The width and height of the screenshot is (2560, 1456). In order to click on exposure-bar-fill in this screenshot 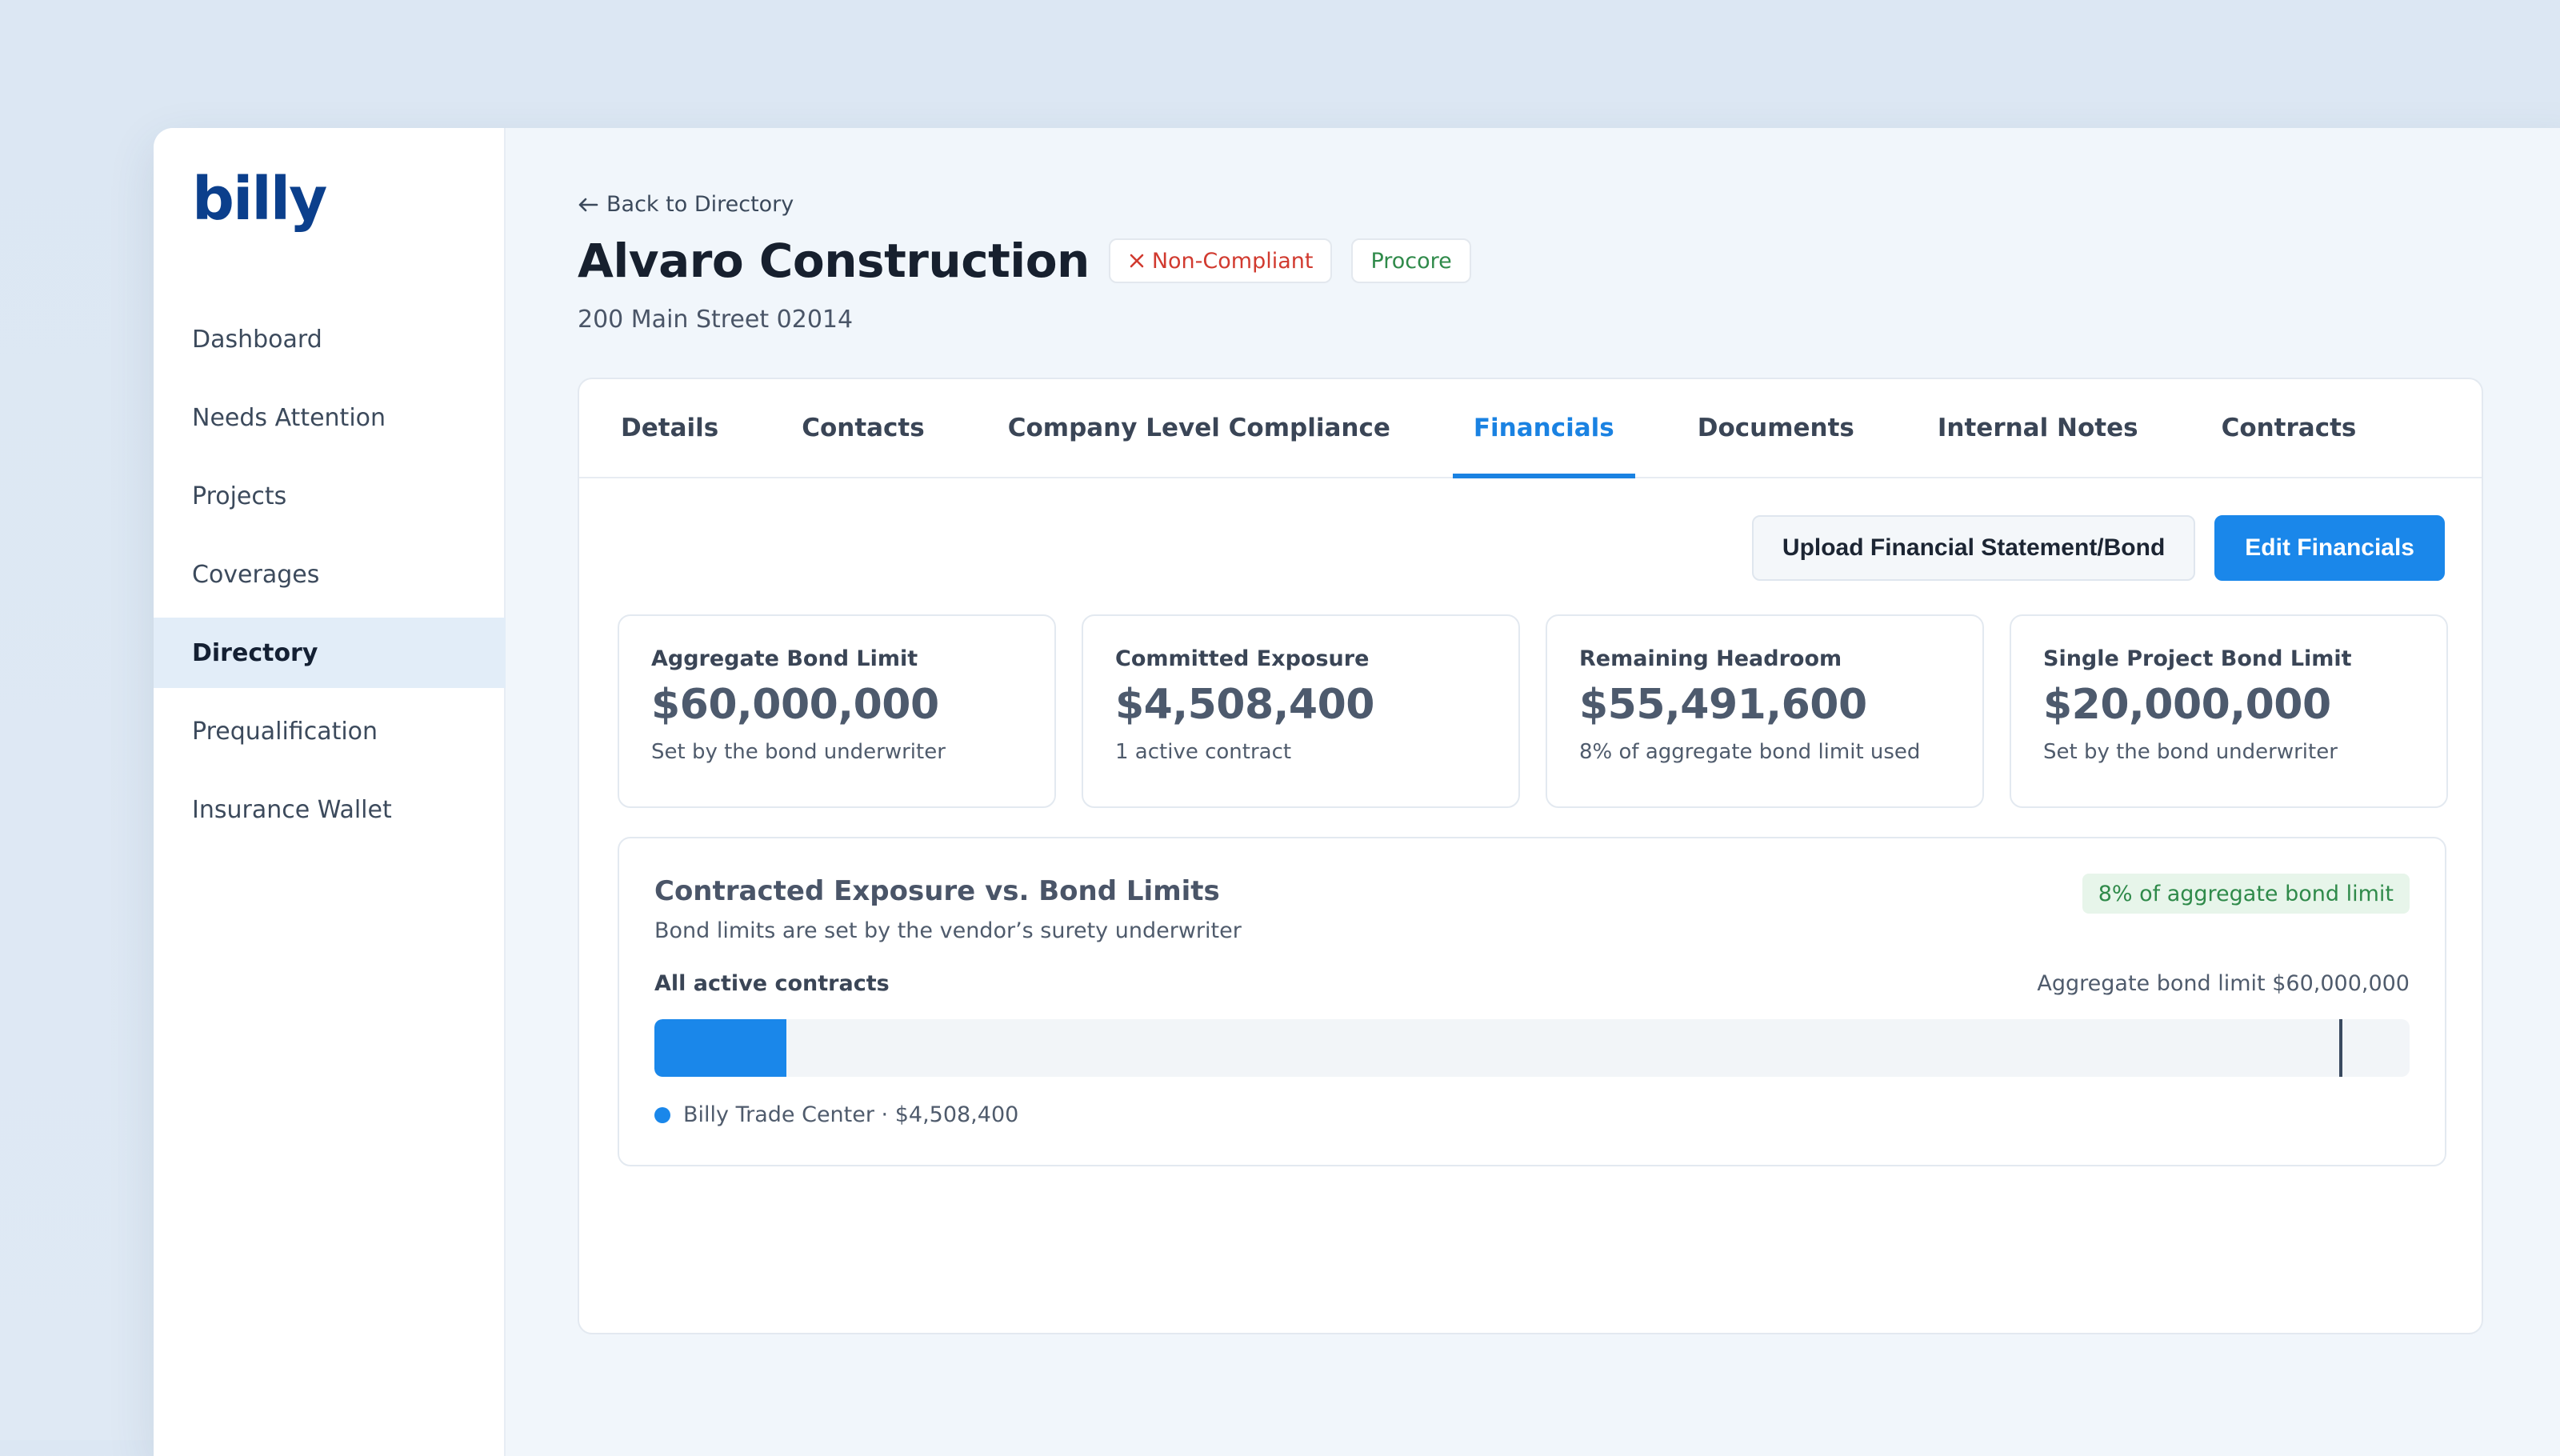, I will do `click(720, 1048)`.